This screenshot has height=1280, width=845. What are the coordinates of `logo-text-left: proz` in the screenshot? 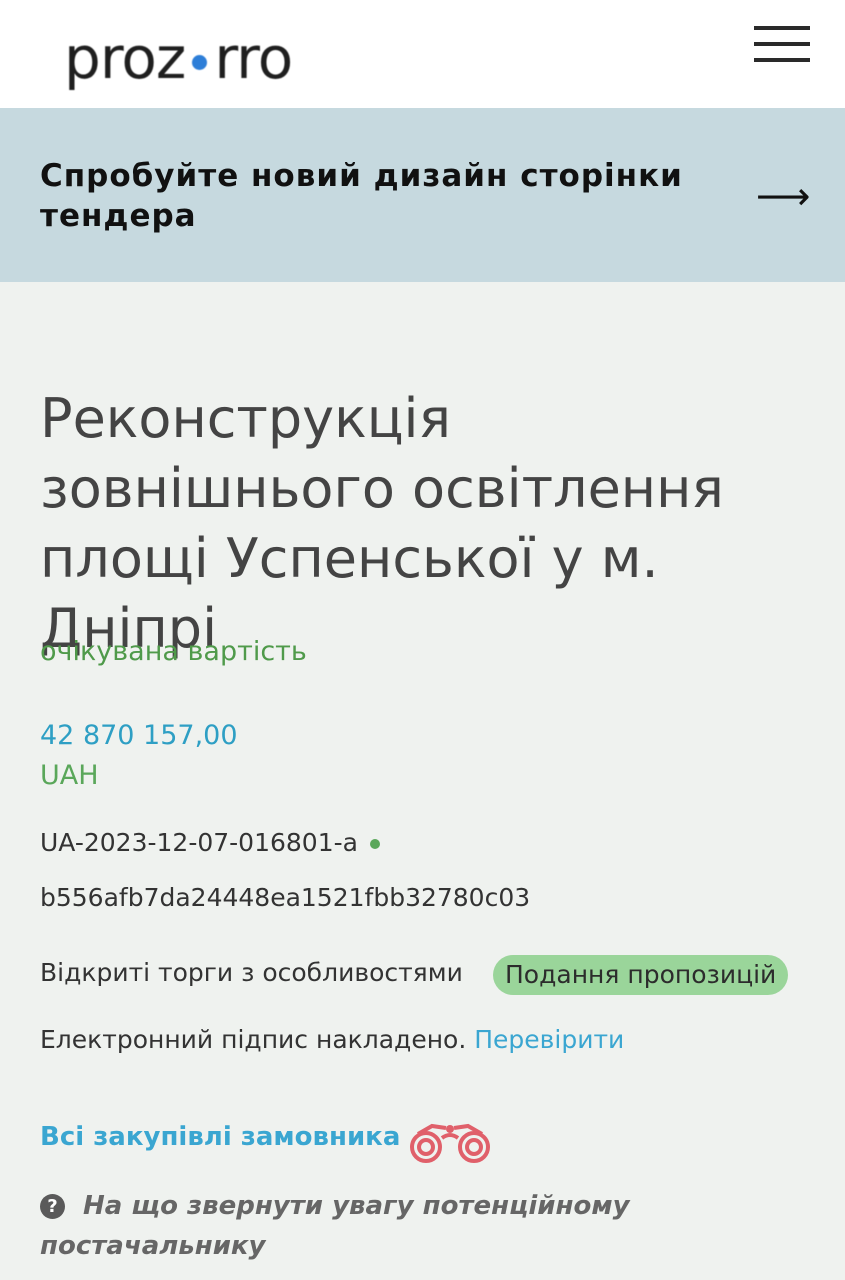 It's located at (125, 58).